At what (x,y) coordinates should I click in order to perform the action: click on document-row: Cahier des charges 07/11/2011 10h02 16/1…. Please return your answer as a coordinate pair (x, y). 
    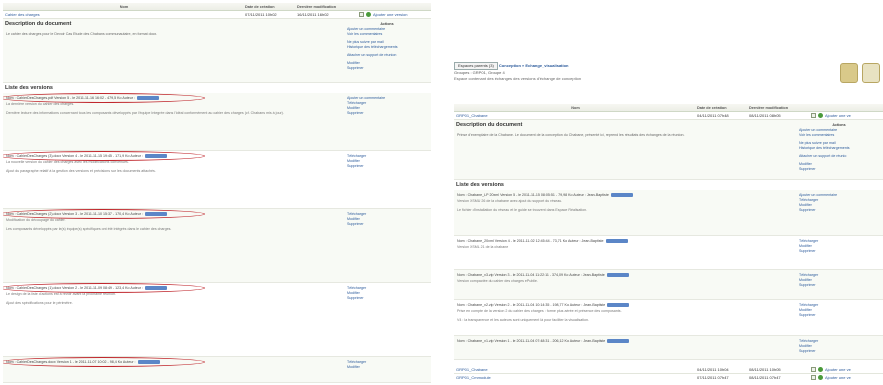
    Looking at the image, I should click on (217, 15).